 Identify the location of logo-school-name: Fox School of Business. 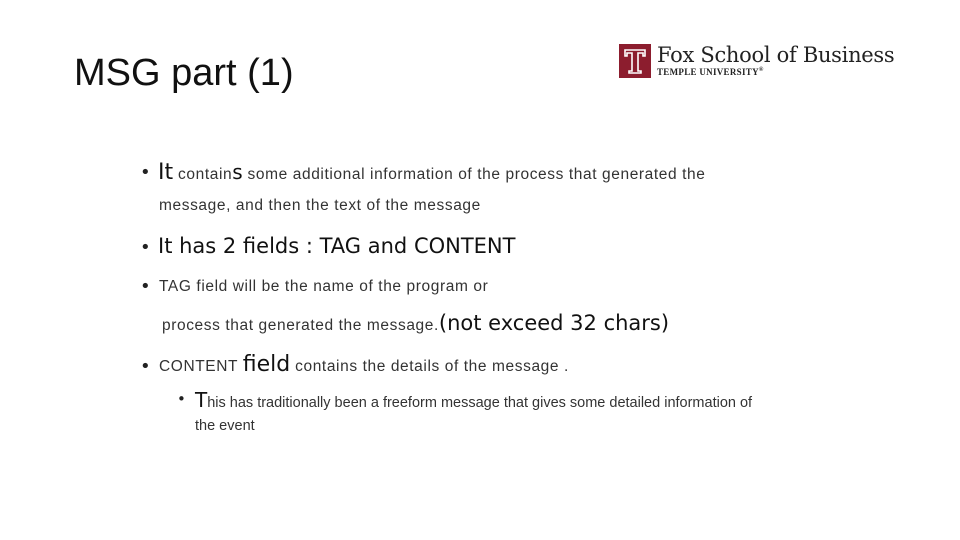
(776, 55).